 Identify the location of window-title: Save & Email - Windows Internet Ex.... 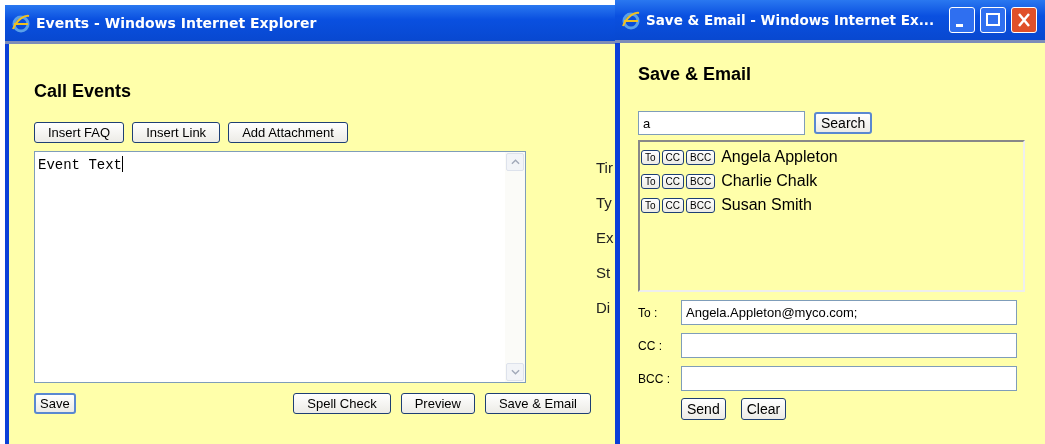
(790, 20).